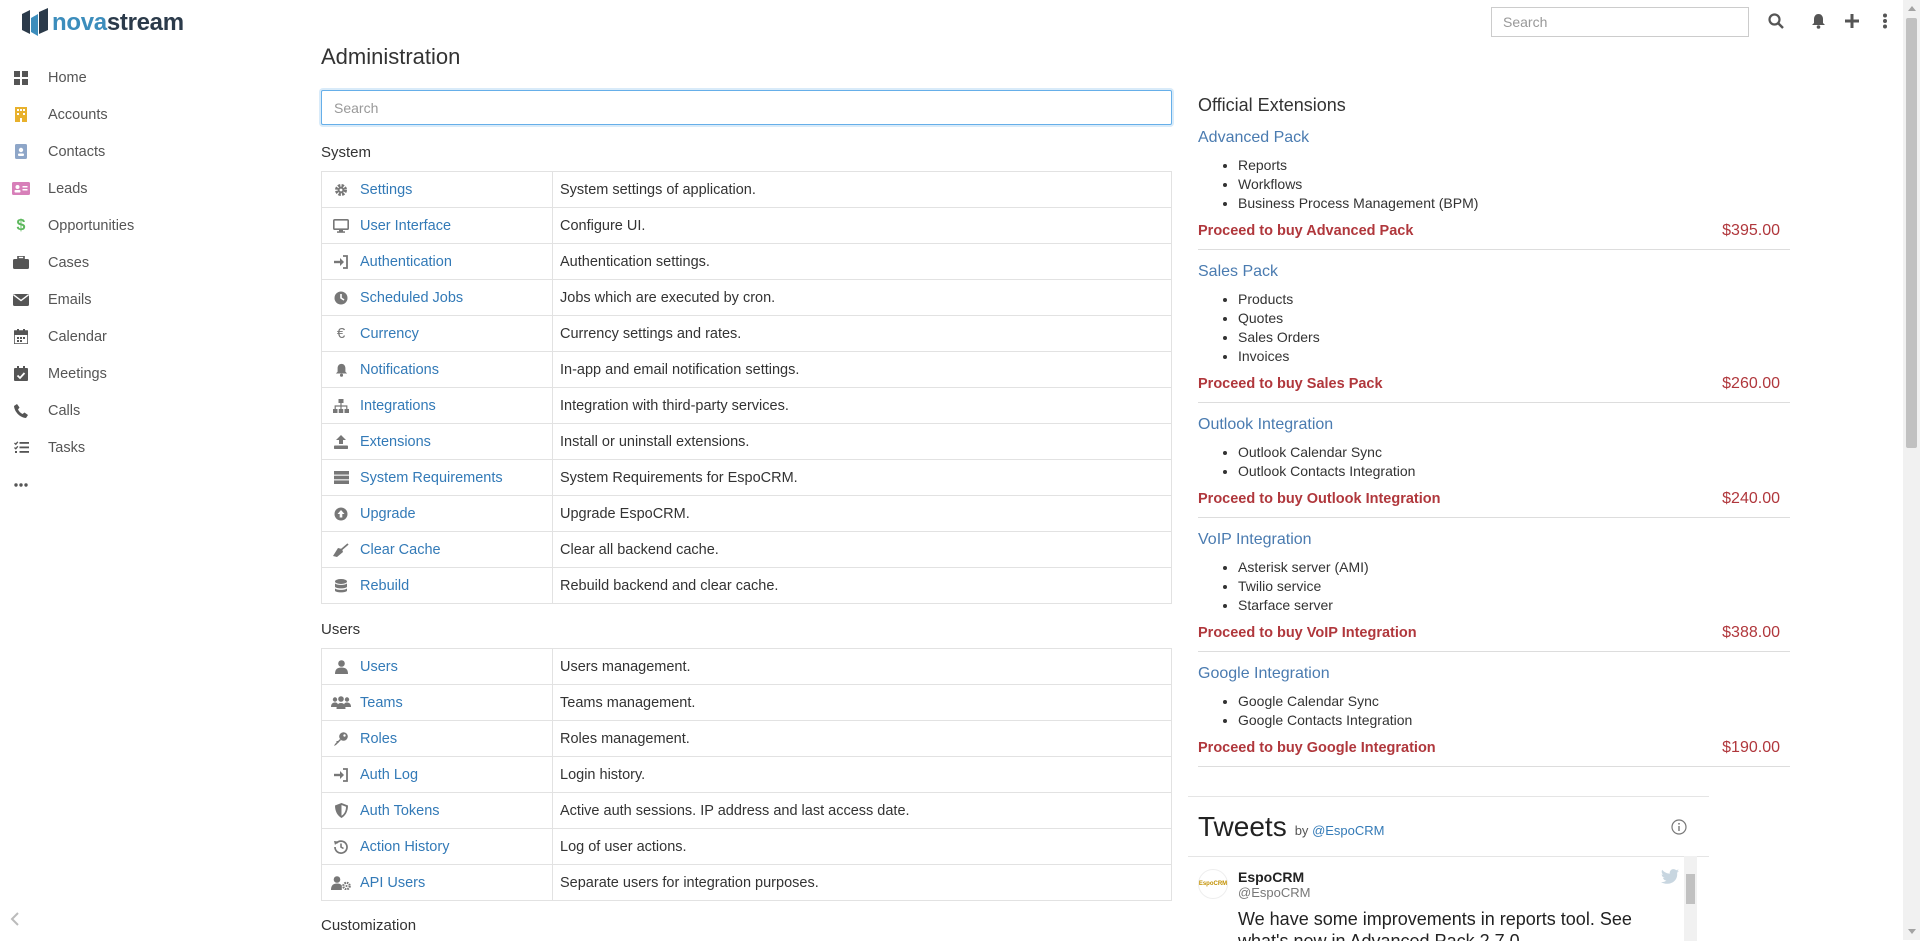 Image resolution: width=1920 pixels, height=944 pixels. Describe the element at coordinates (400, 811) in the screenshot. I see `admin-link-auth-tokens: Auth Tokens` at that location.